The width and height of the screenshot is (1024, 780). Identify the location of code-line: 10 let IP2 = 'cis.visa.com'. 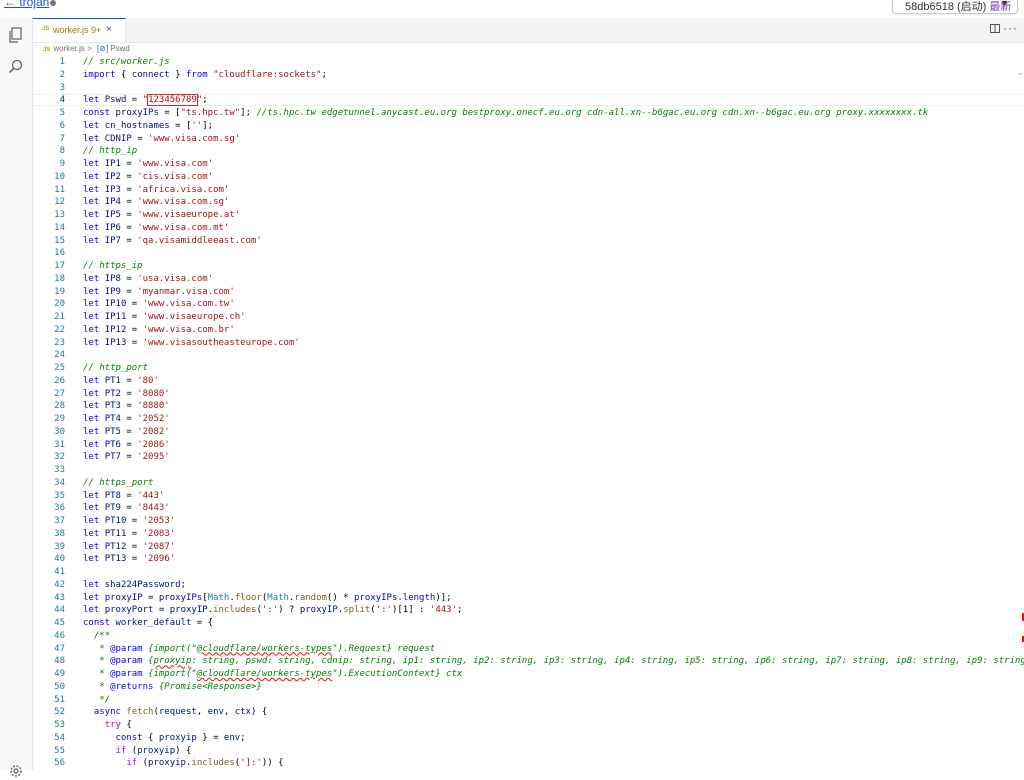
(528, 177).